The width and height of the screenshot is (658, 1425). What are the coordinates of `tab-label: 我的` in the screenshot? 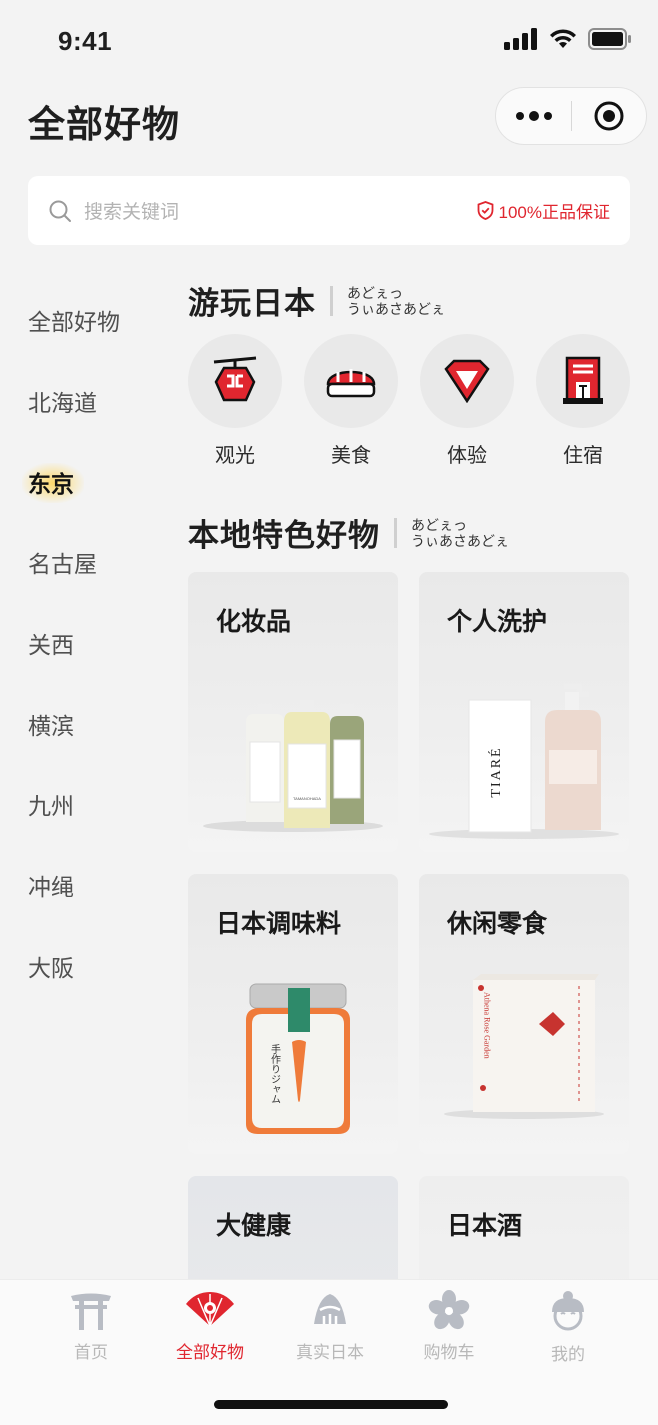 It's located at (568, 1354).